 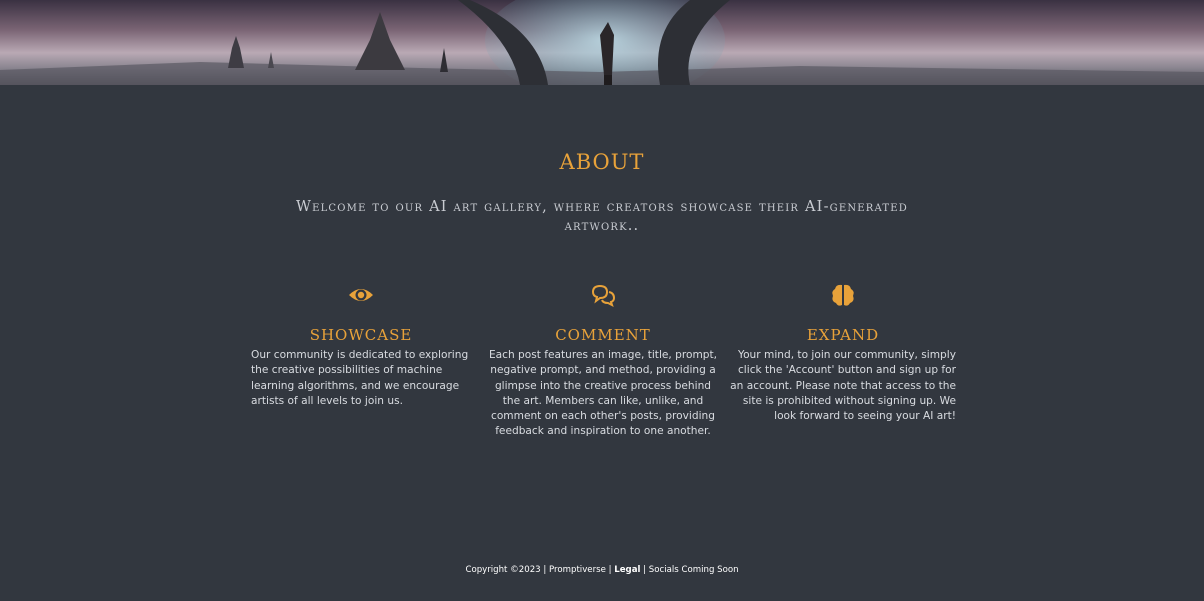 What do you see at coordinates (361, 295) in the screenshot?
I see `eye-icon` at bounding box center [361, 295].